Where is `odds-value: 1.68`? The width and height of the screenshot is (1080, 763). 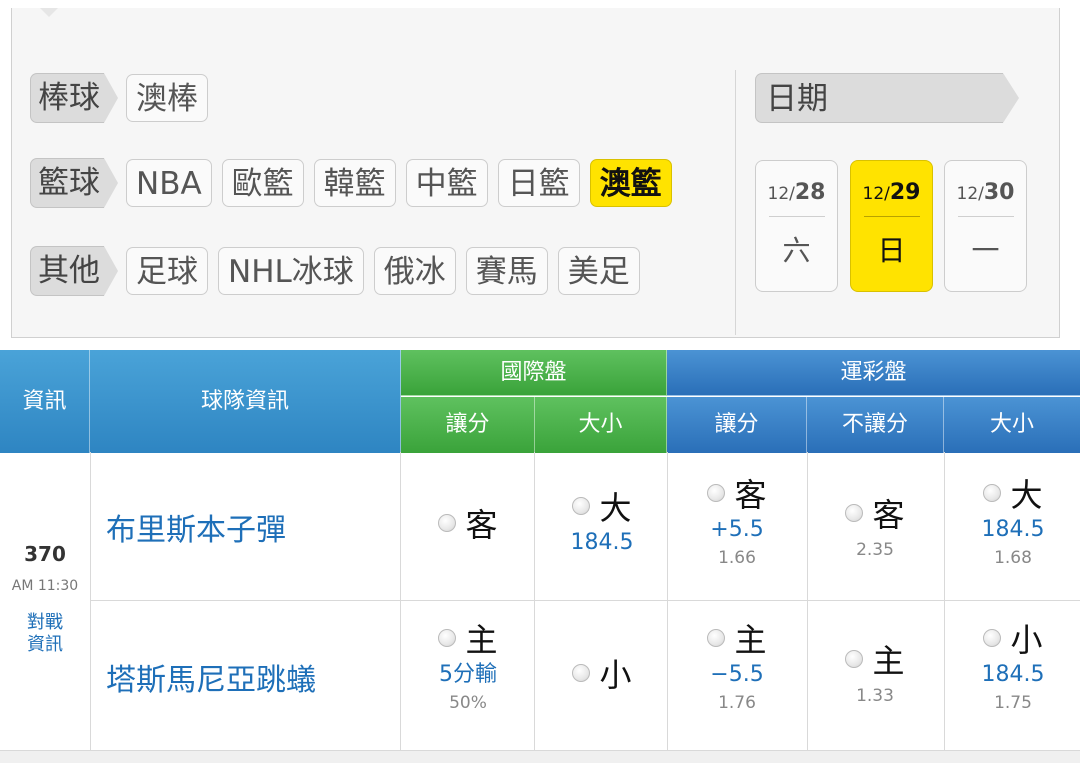 odds-value: 1.68 is located at coordinates (1013, 558).